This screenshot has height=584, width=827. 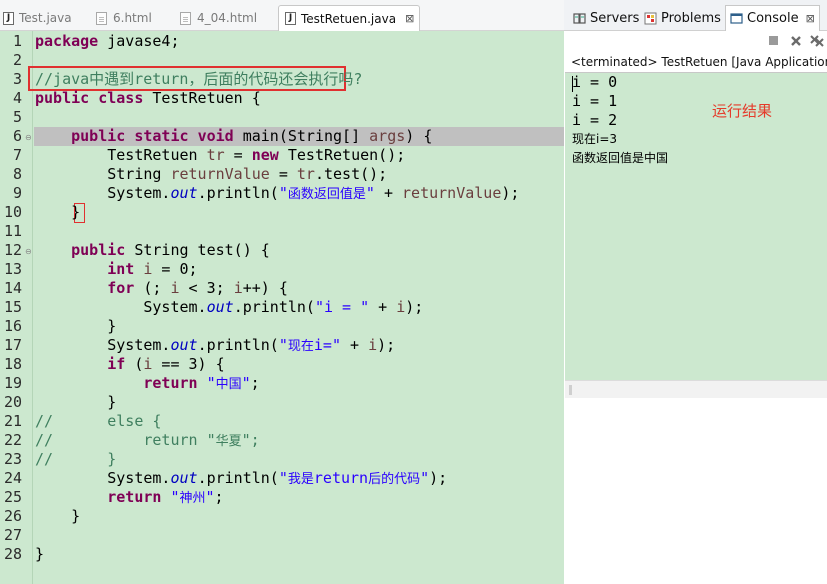 I want to click on tab-problems: Problems, so click(x=682, y=18).